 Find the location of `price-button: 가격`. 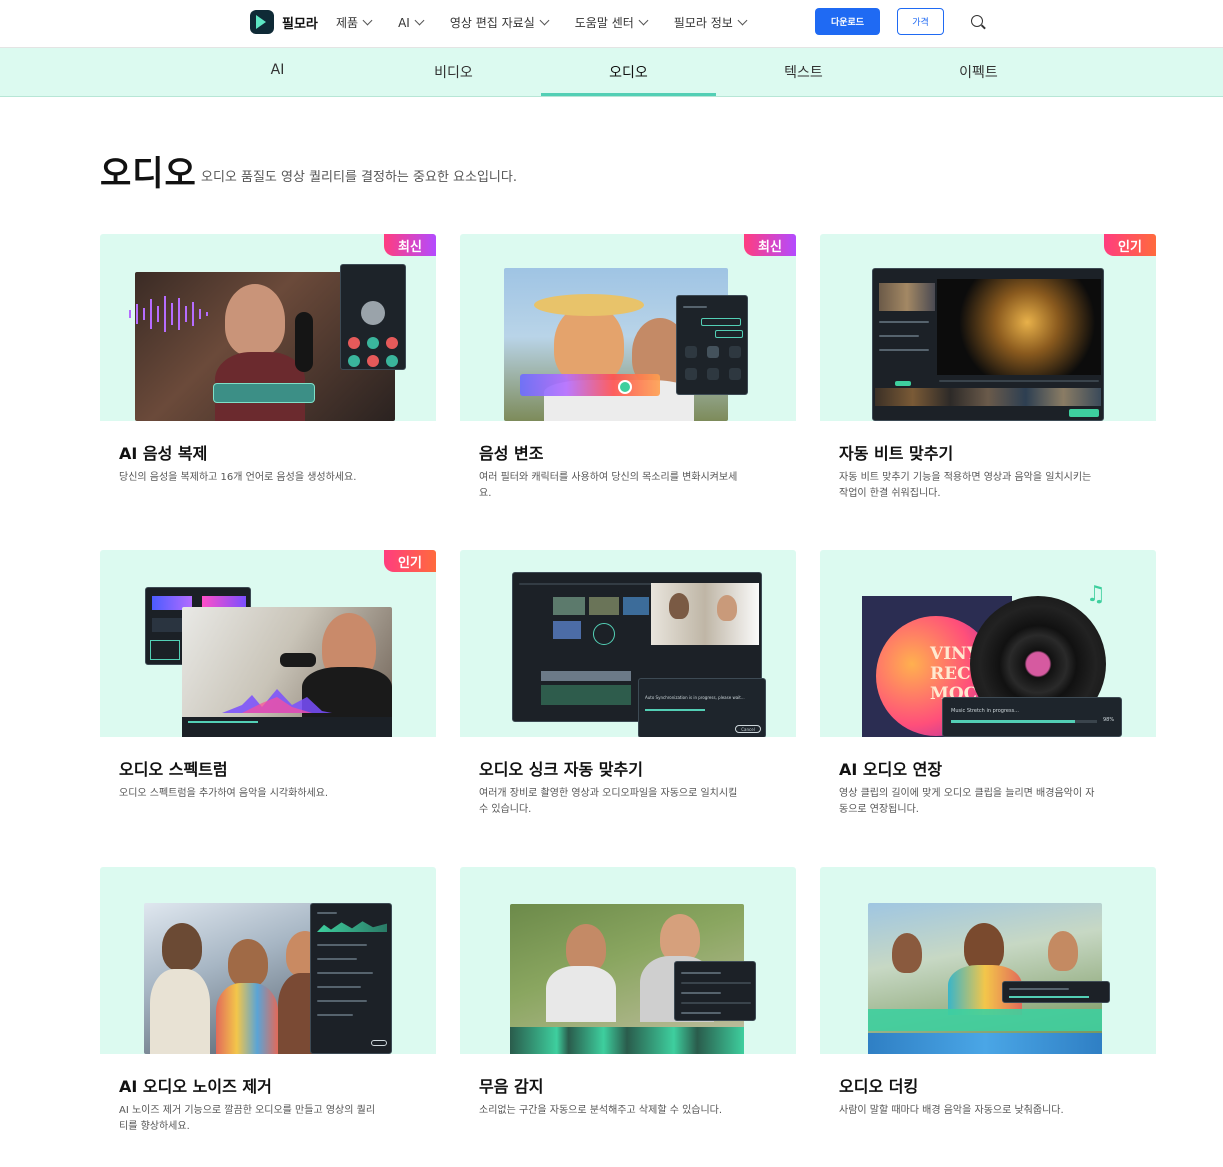

price-button: 가격 is located at coordinates (920, 21).